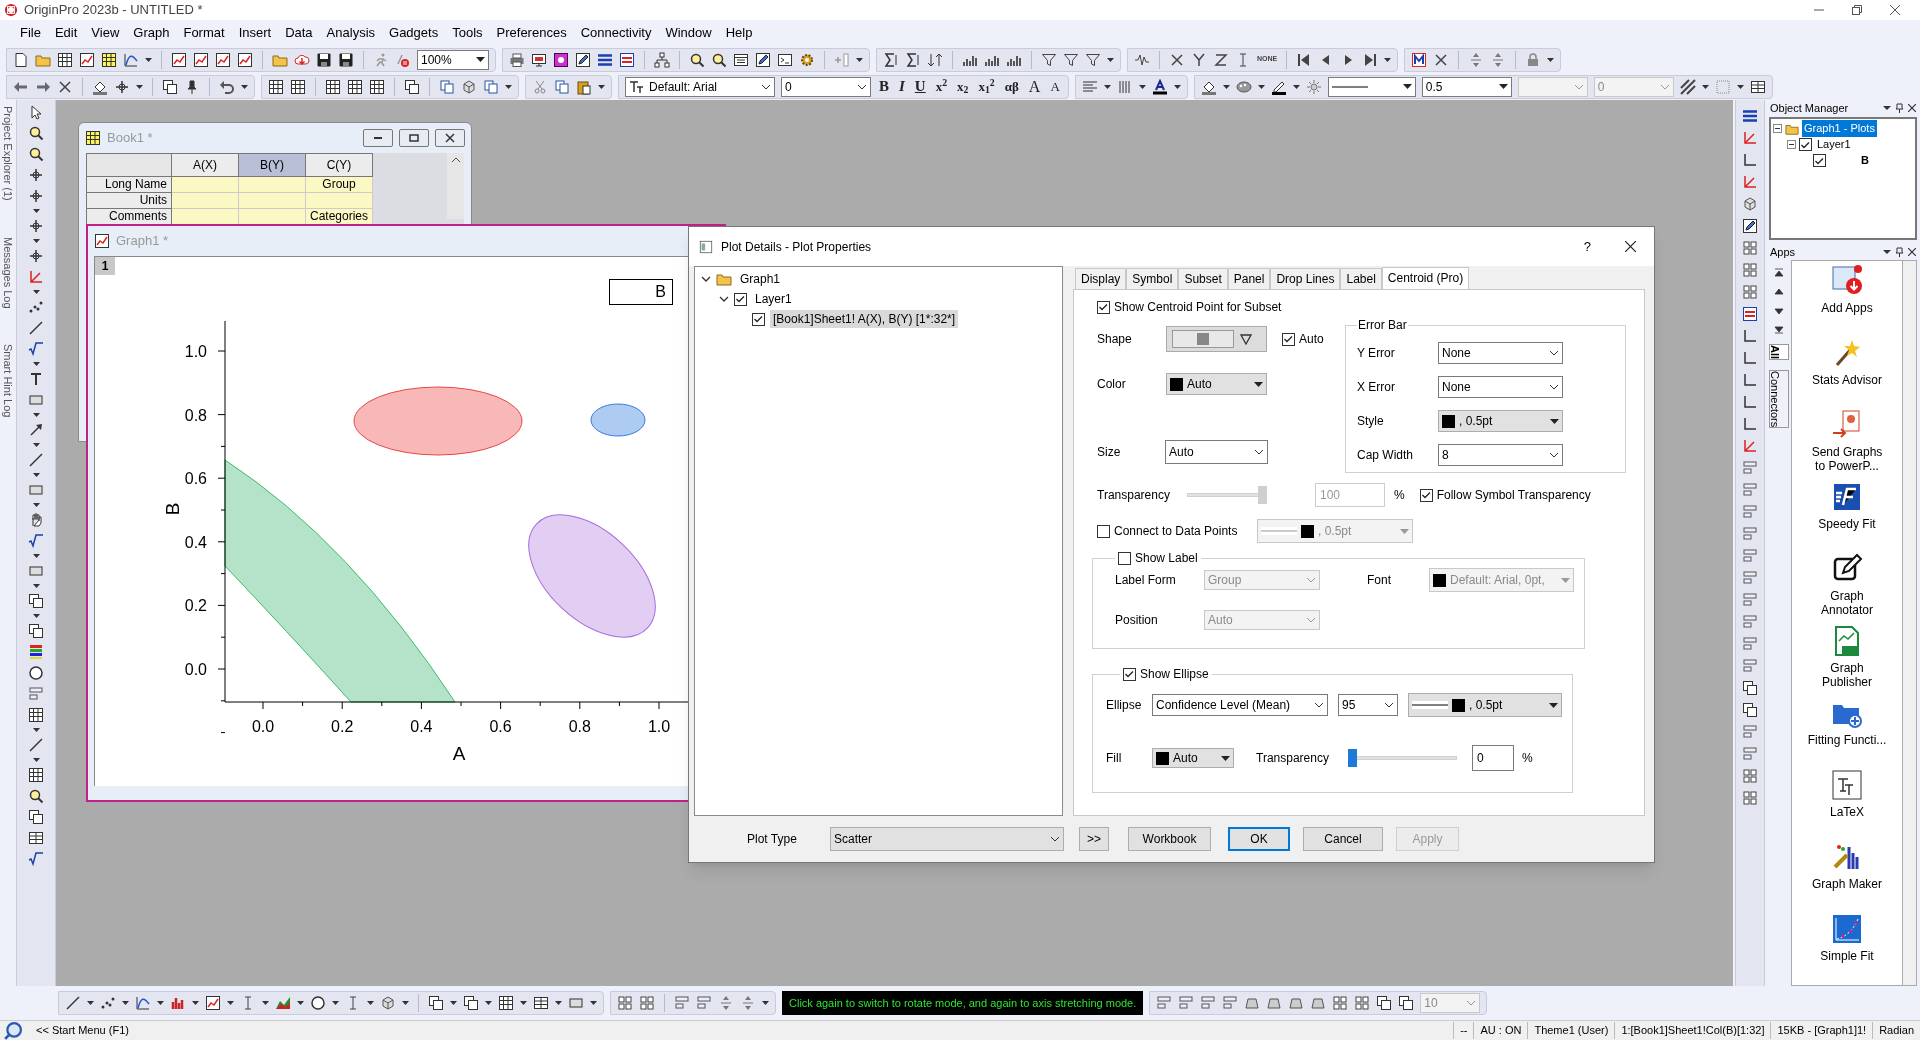 Image resolution: width=1920 pixels, height=1040 pixels. What do you see at coordinates (1500, 1030) in the screenshot?
I see `status-item: AU : ON` at bounding box center [1500, 1030].